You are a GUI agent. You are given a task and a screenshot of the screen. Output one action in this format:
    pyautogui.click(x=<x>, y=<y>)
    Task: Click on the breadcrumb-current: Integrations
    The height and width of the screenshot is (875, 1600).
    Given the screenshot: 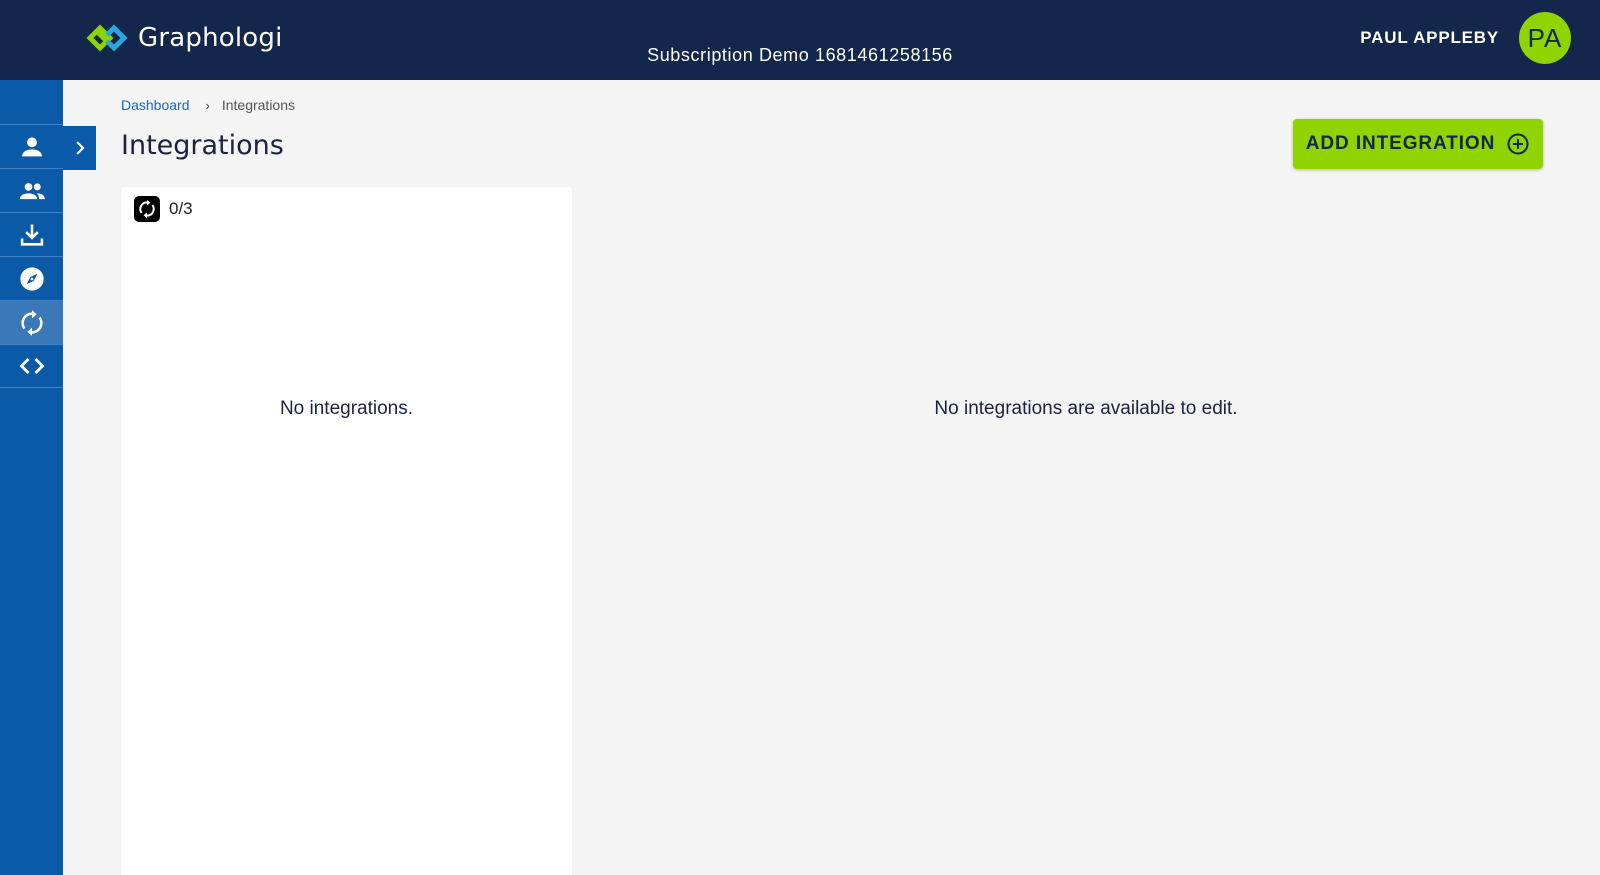 What is the action you would take?
    pyautogui.click(x=258, y=105)
    